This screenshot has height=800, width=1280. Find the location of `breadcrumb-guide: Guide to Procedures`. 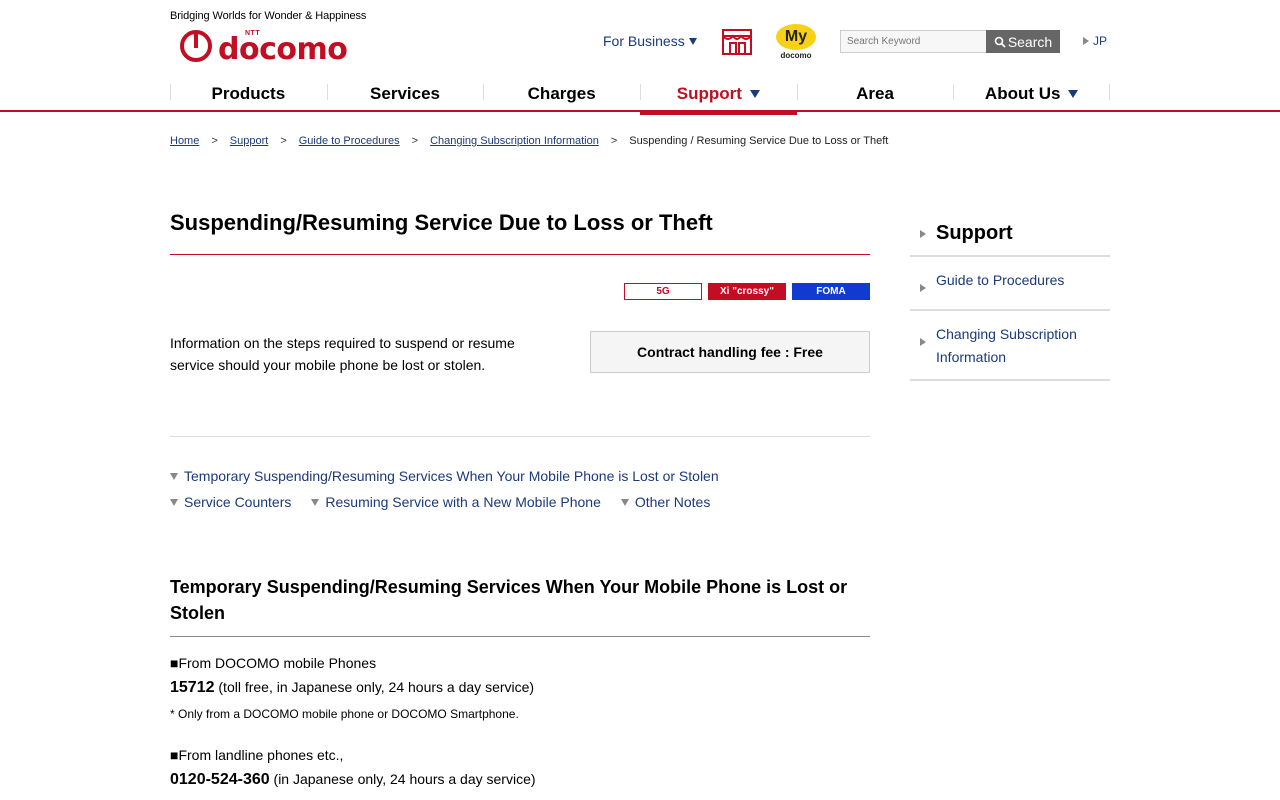

breadcrumb-guide: Guide to Procedures is located at coordinates (349, 141).